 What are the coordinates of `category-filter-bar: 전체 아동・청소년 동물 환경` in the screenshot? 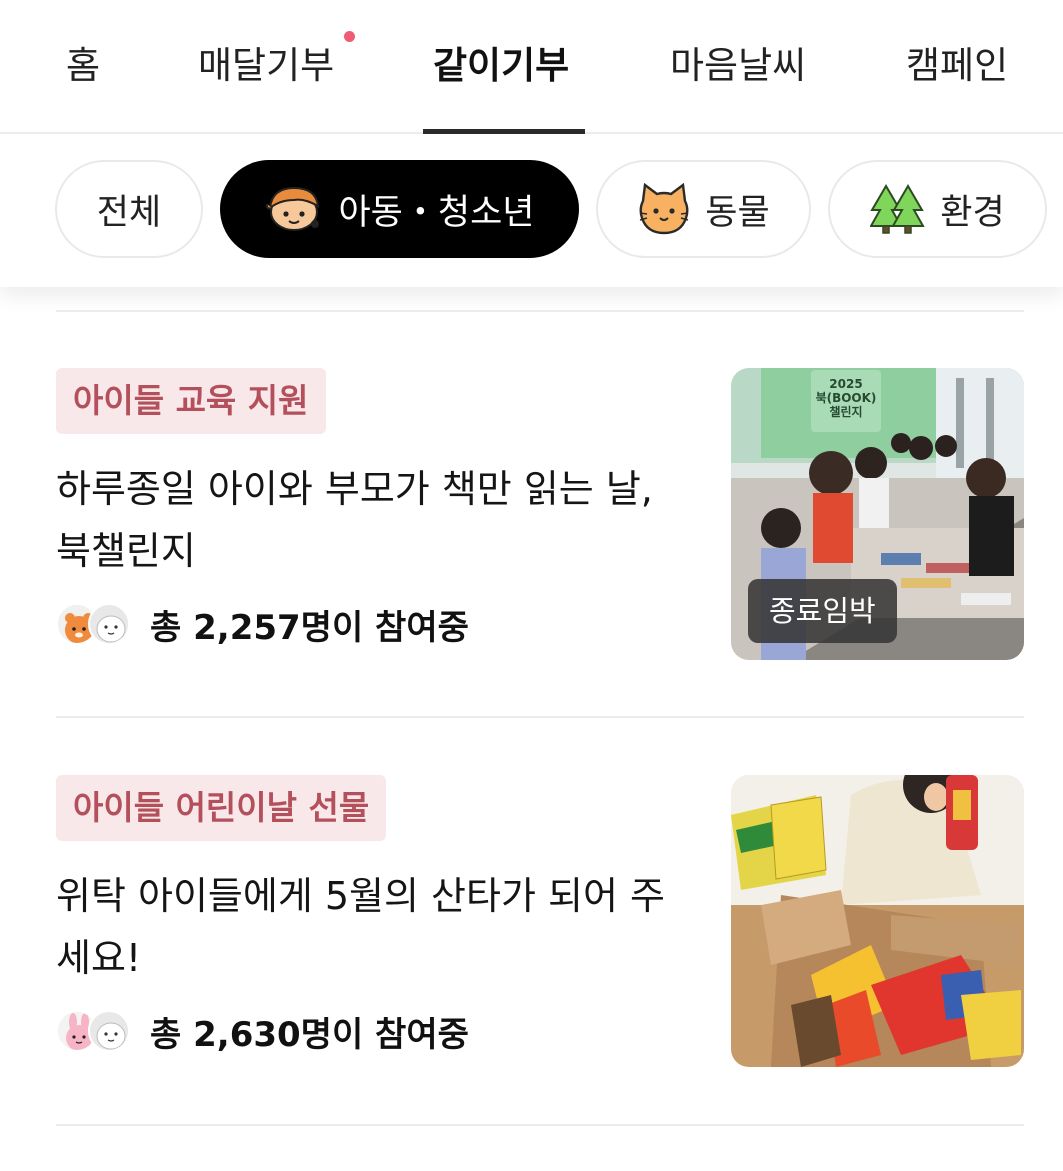 It's located at (531, 210).